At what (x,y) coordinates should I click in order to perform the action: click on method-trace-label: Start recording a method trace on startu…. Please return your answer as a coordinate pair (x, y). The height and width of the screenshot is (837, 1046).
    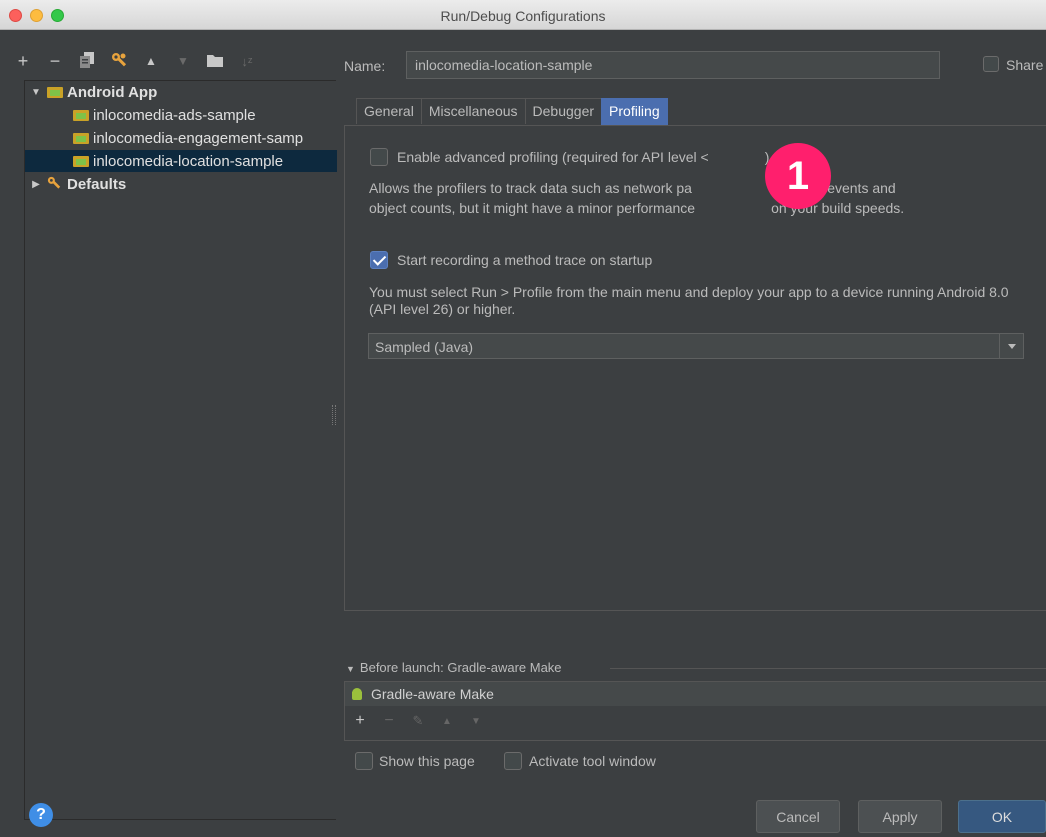
    Looking at the image, I should click on (524, 260).